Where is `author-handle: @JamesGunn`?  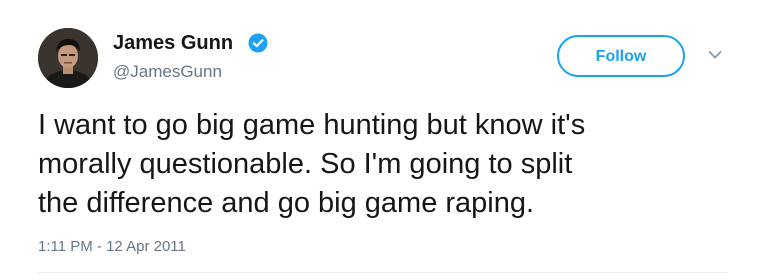 author-handle: @JamesGunn is located at coordinates (167, 72).